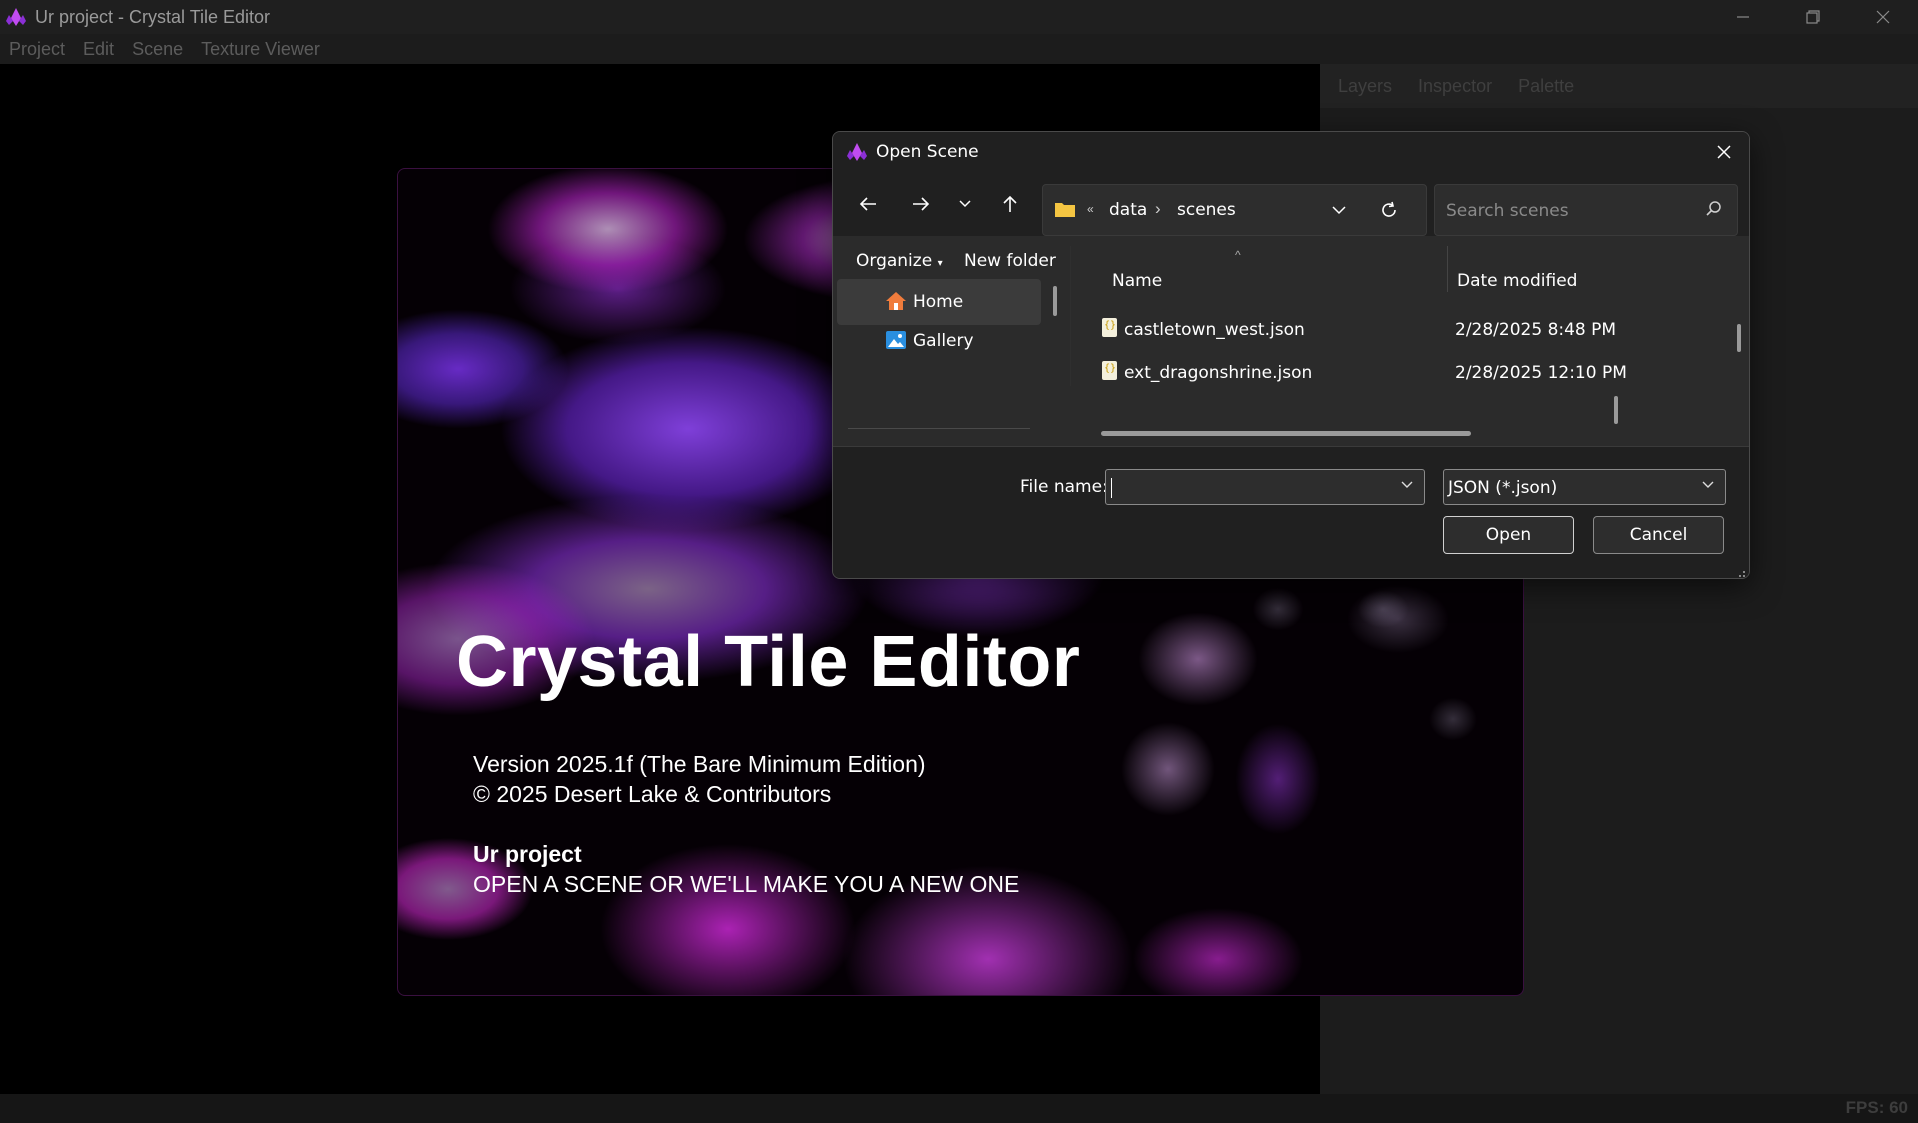 The width and height of the screenshot is (1918, 1123). Describe the element at coordinates (157, 49) in the screenshot. I see `menu-scene: Scene` at that location.